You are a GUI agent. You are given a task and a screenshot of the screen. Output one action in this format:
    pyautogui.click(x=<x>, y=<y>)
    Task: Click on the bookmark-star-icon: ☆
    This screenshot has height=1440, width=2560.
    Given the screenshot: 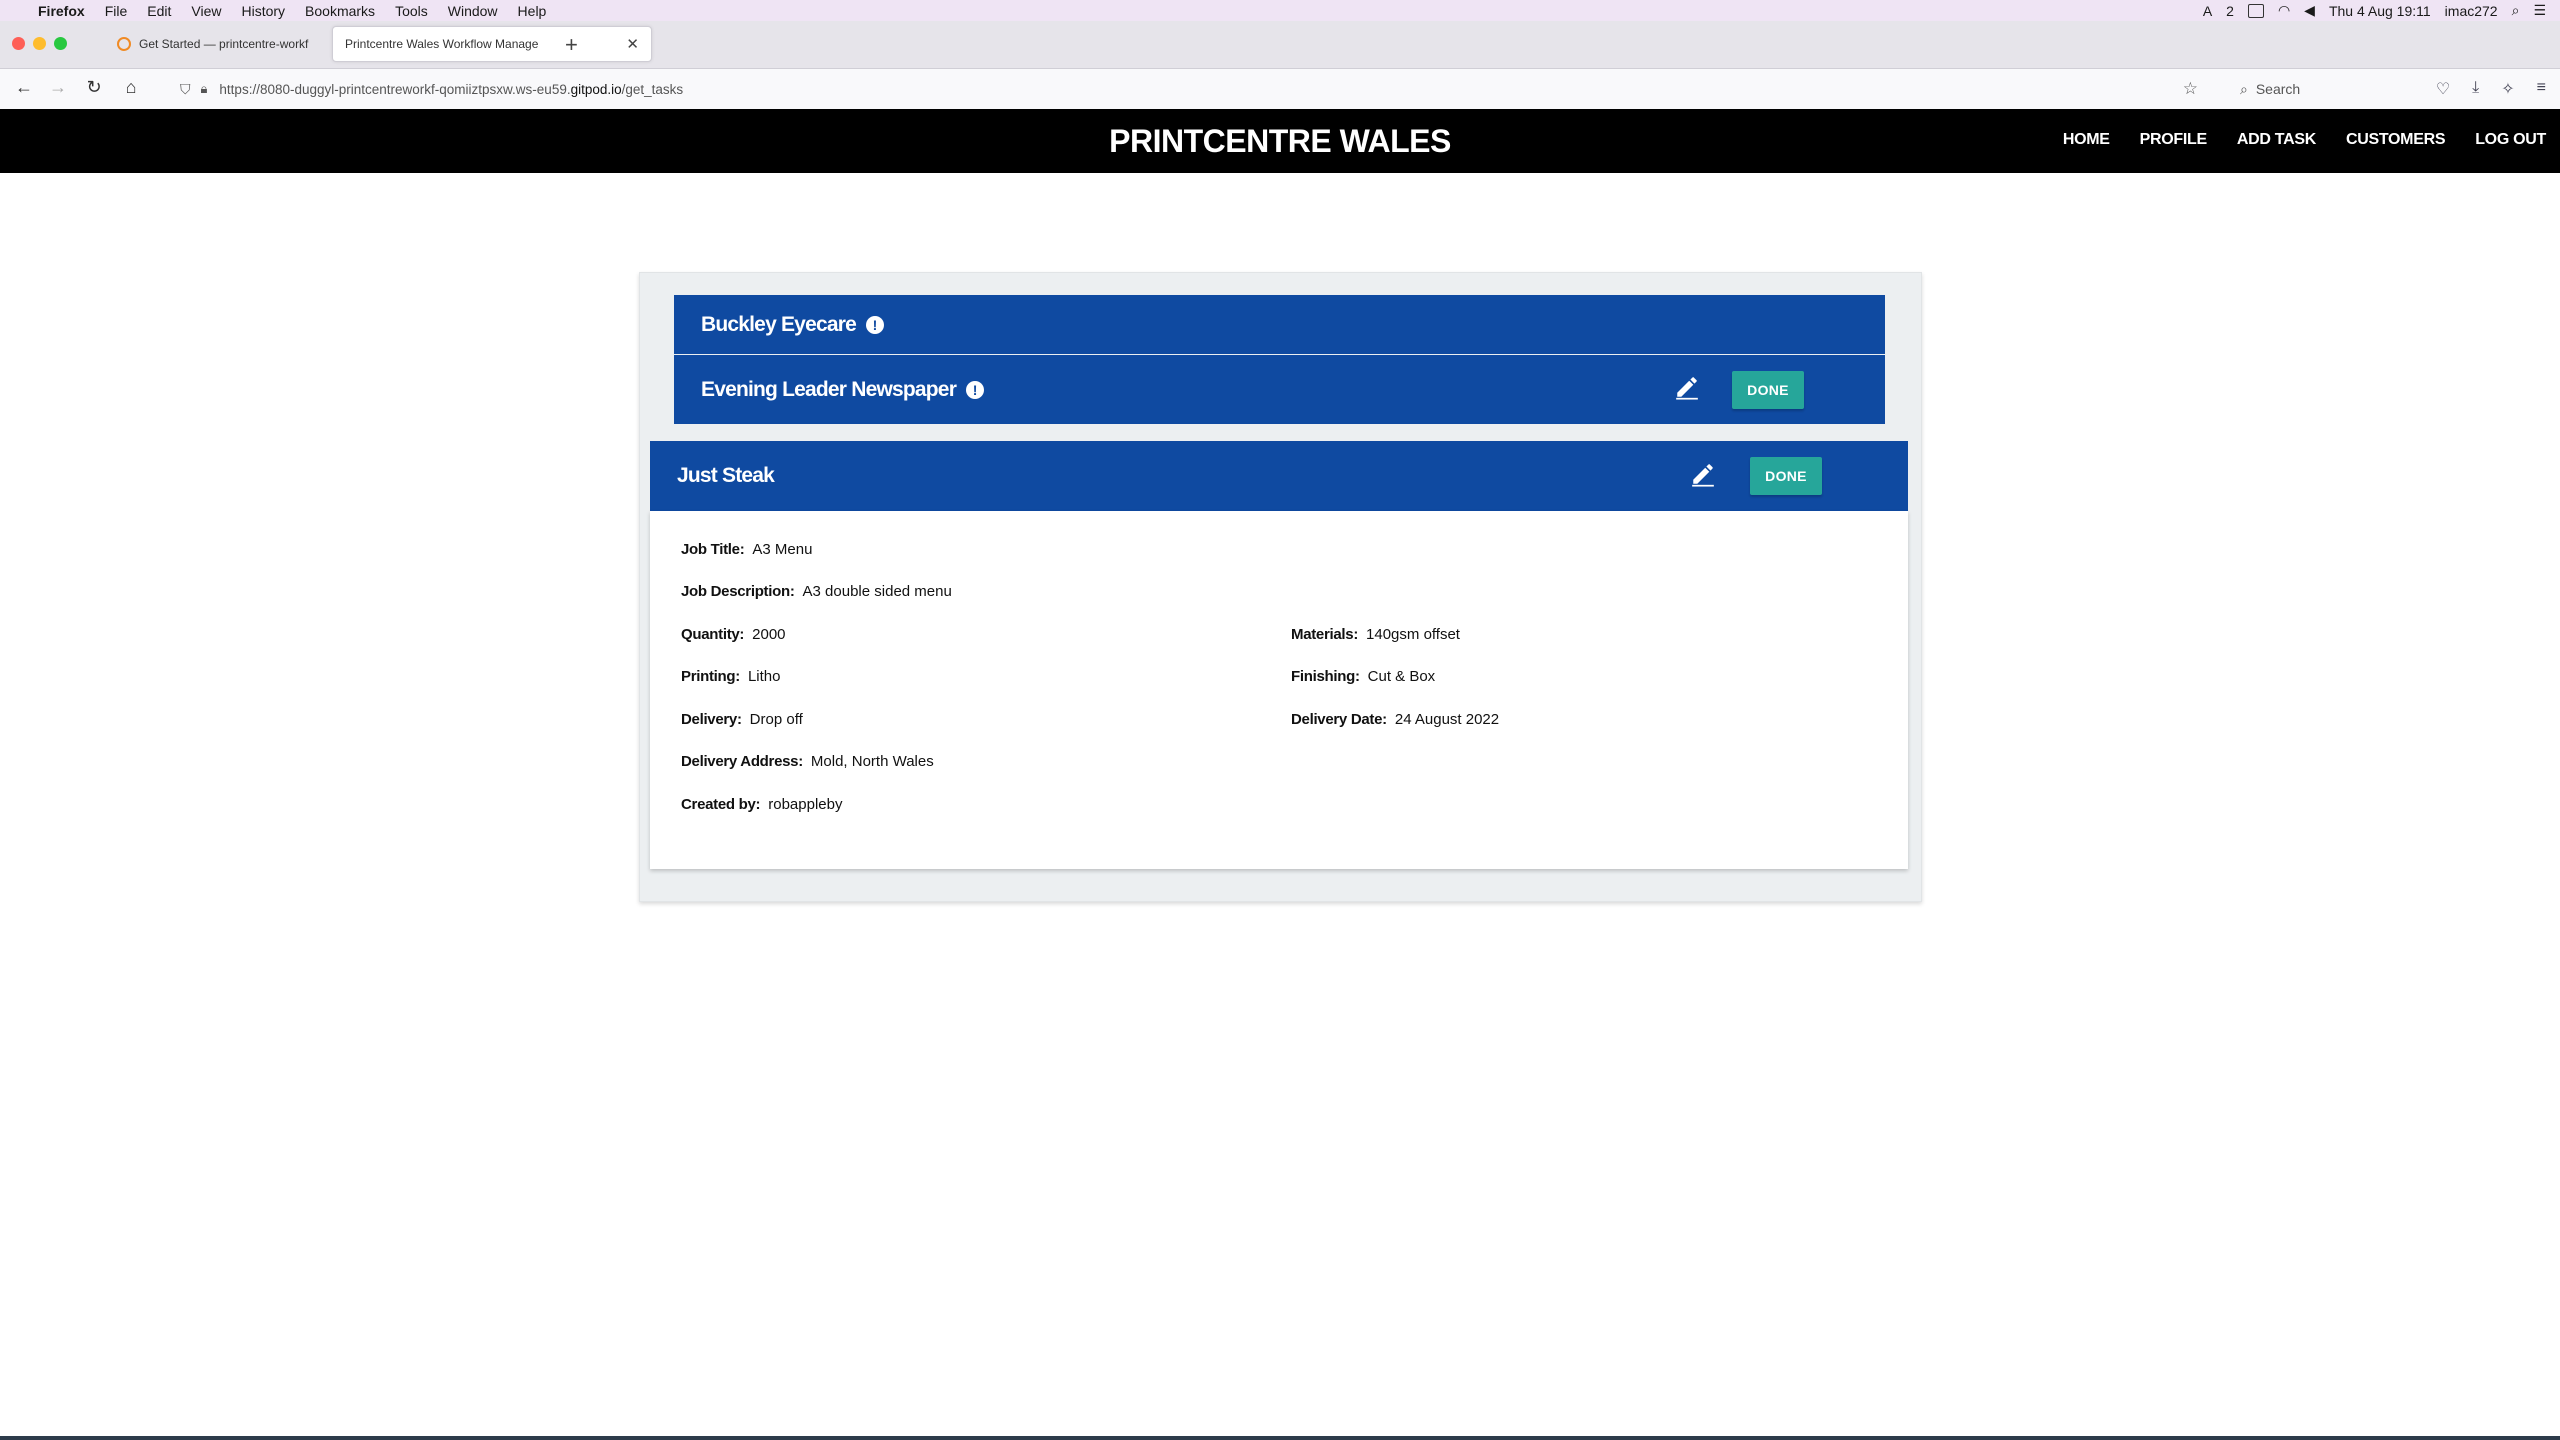 What is the action you would take?
    pyautogui.click(x=2190, y=89)
    